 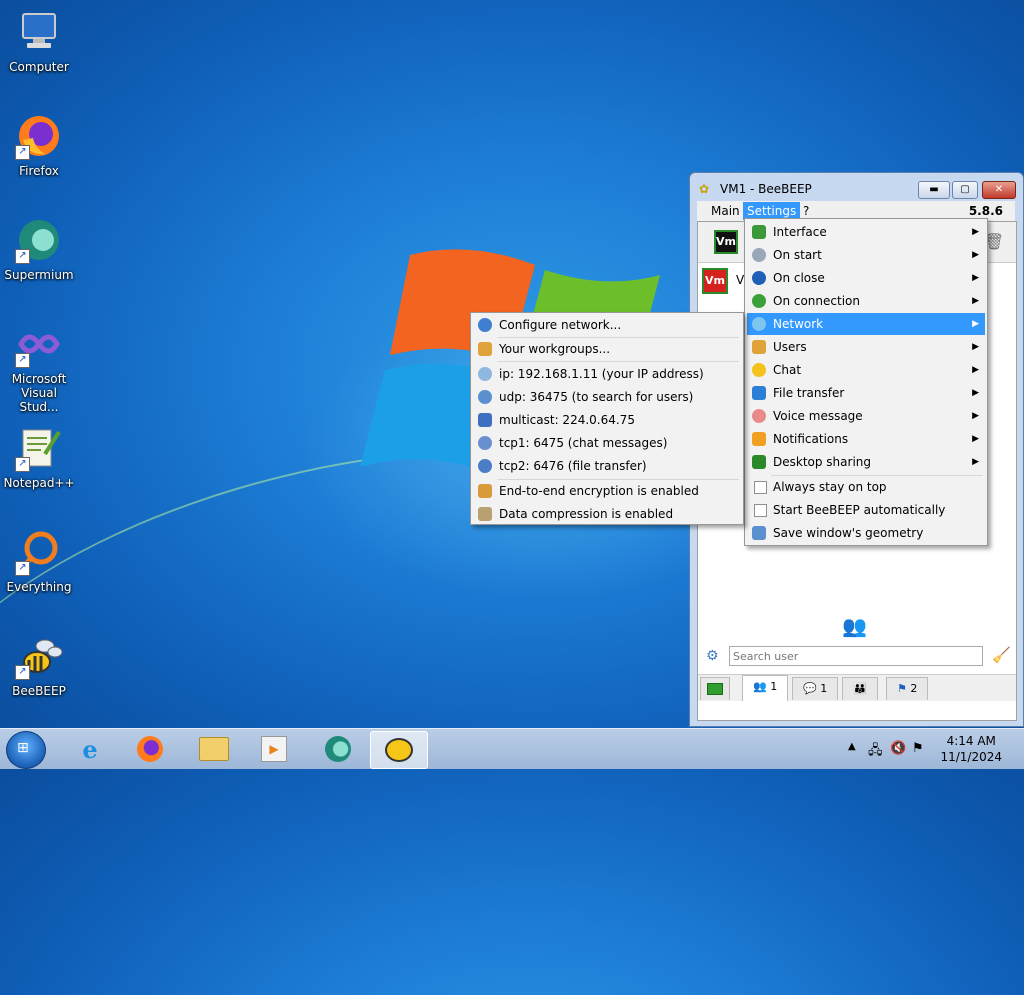 I want to click on menu-item-label: ip: 192.168.1.11 (your IP address), so click(x=601, y=374).